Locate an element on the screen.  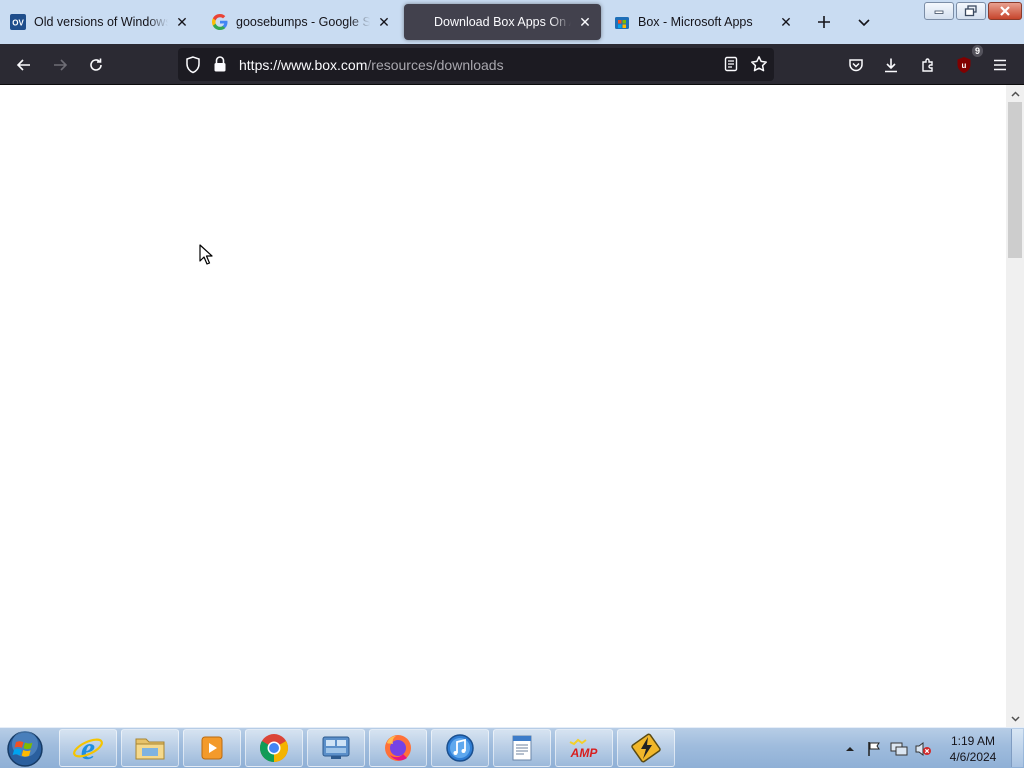
reload-icon is located at coordinates (96, 64).